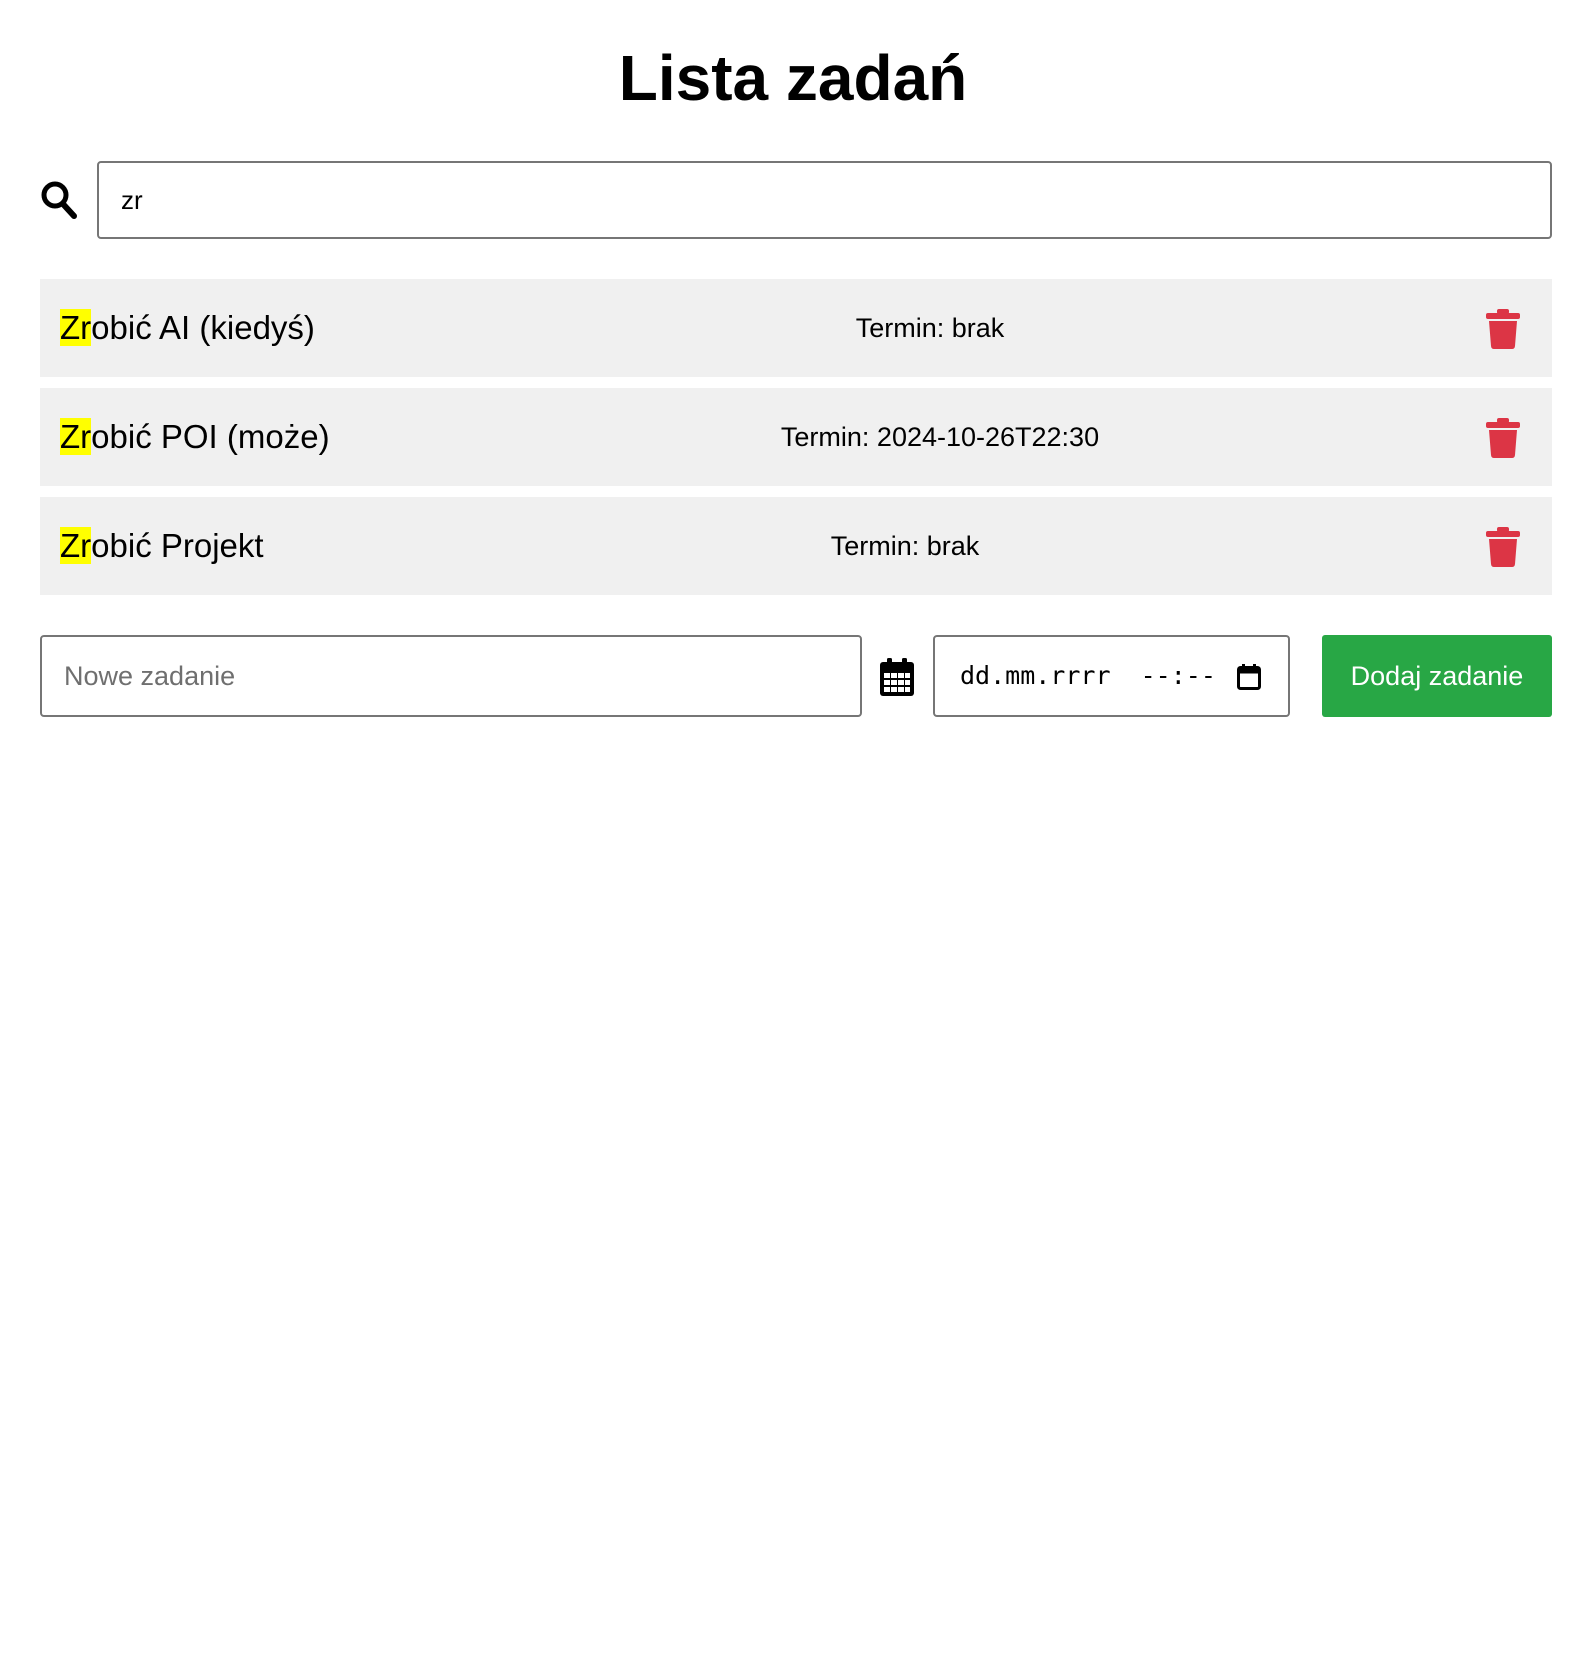  What do you see at coordinates (1437, 676) in the screenshot?
I see `add-task-button: Dodaj zadanie` at bounding box center [1437, 676].